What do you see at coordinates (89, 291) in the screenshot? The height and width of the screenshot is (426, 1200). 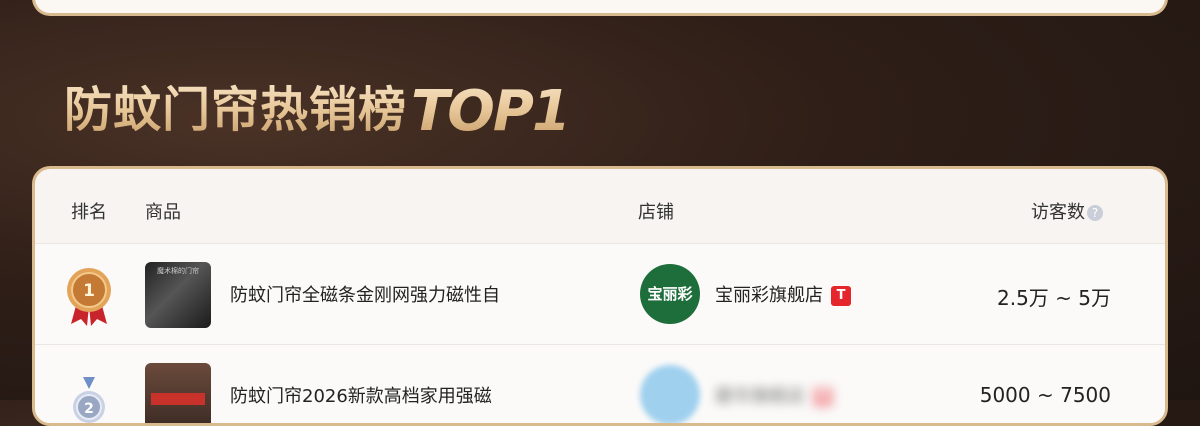 I see `medal-rank-1: 1` at bounding box center [89, 291].